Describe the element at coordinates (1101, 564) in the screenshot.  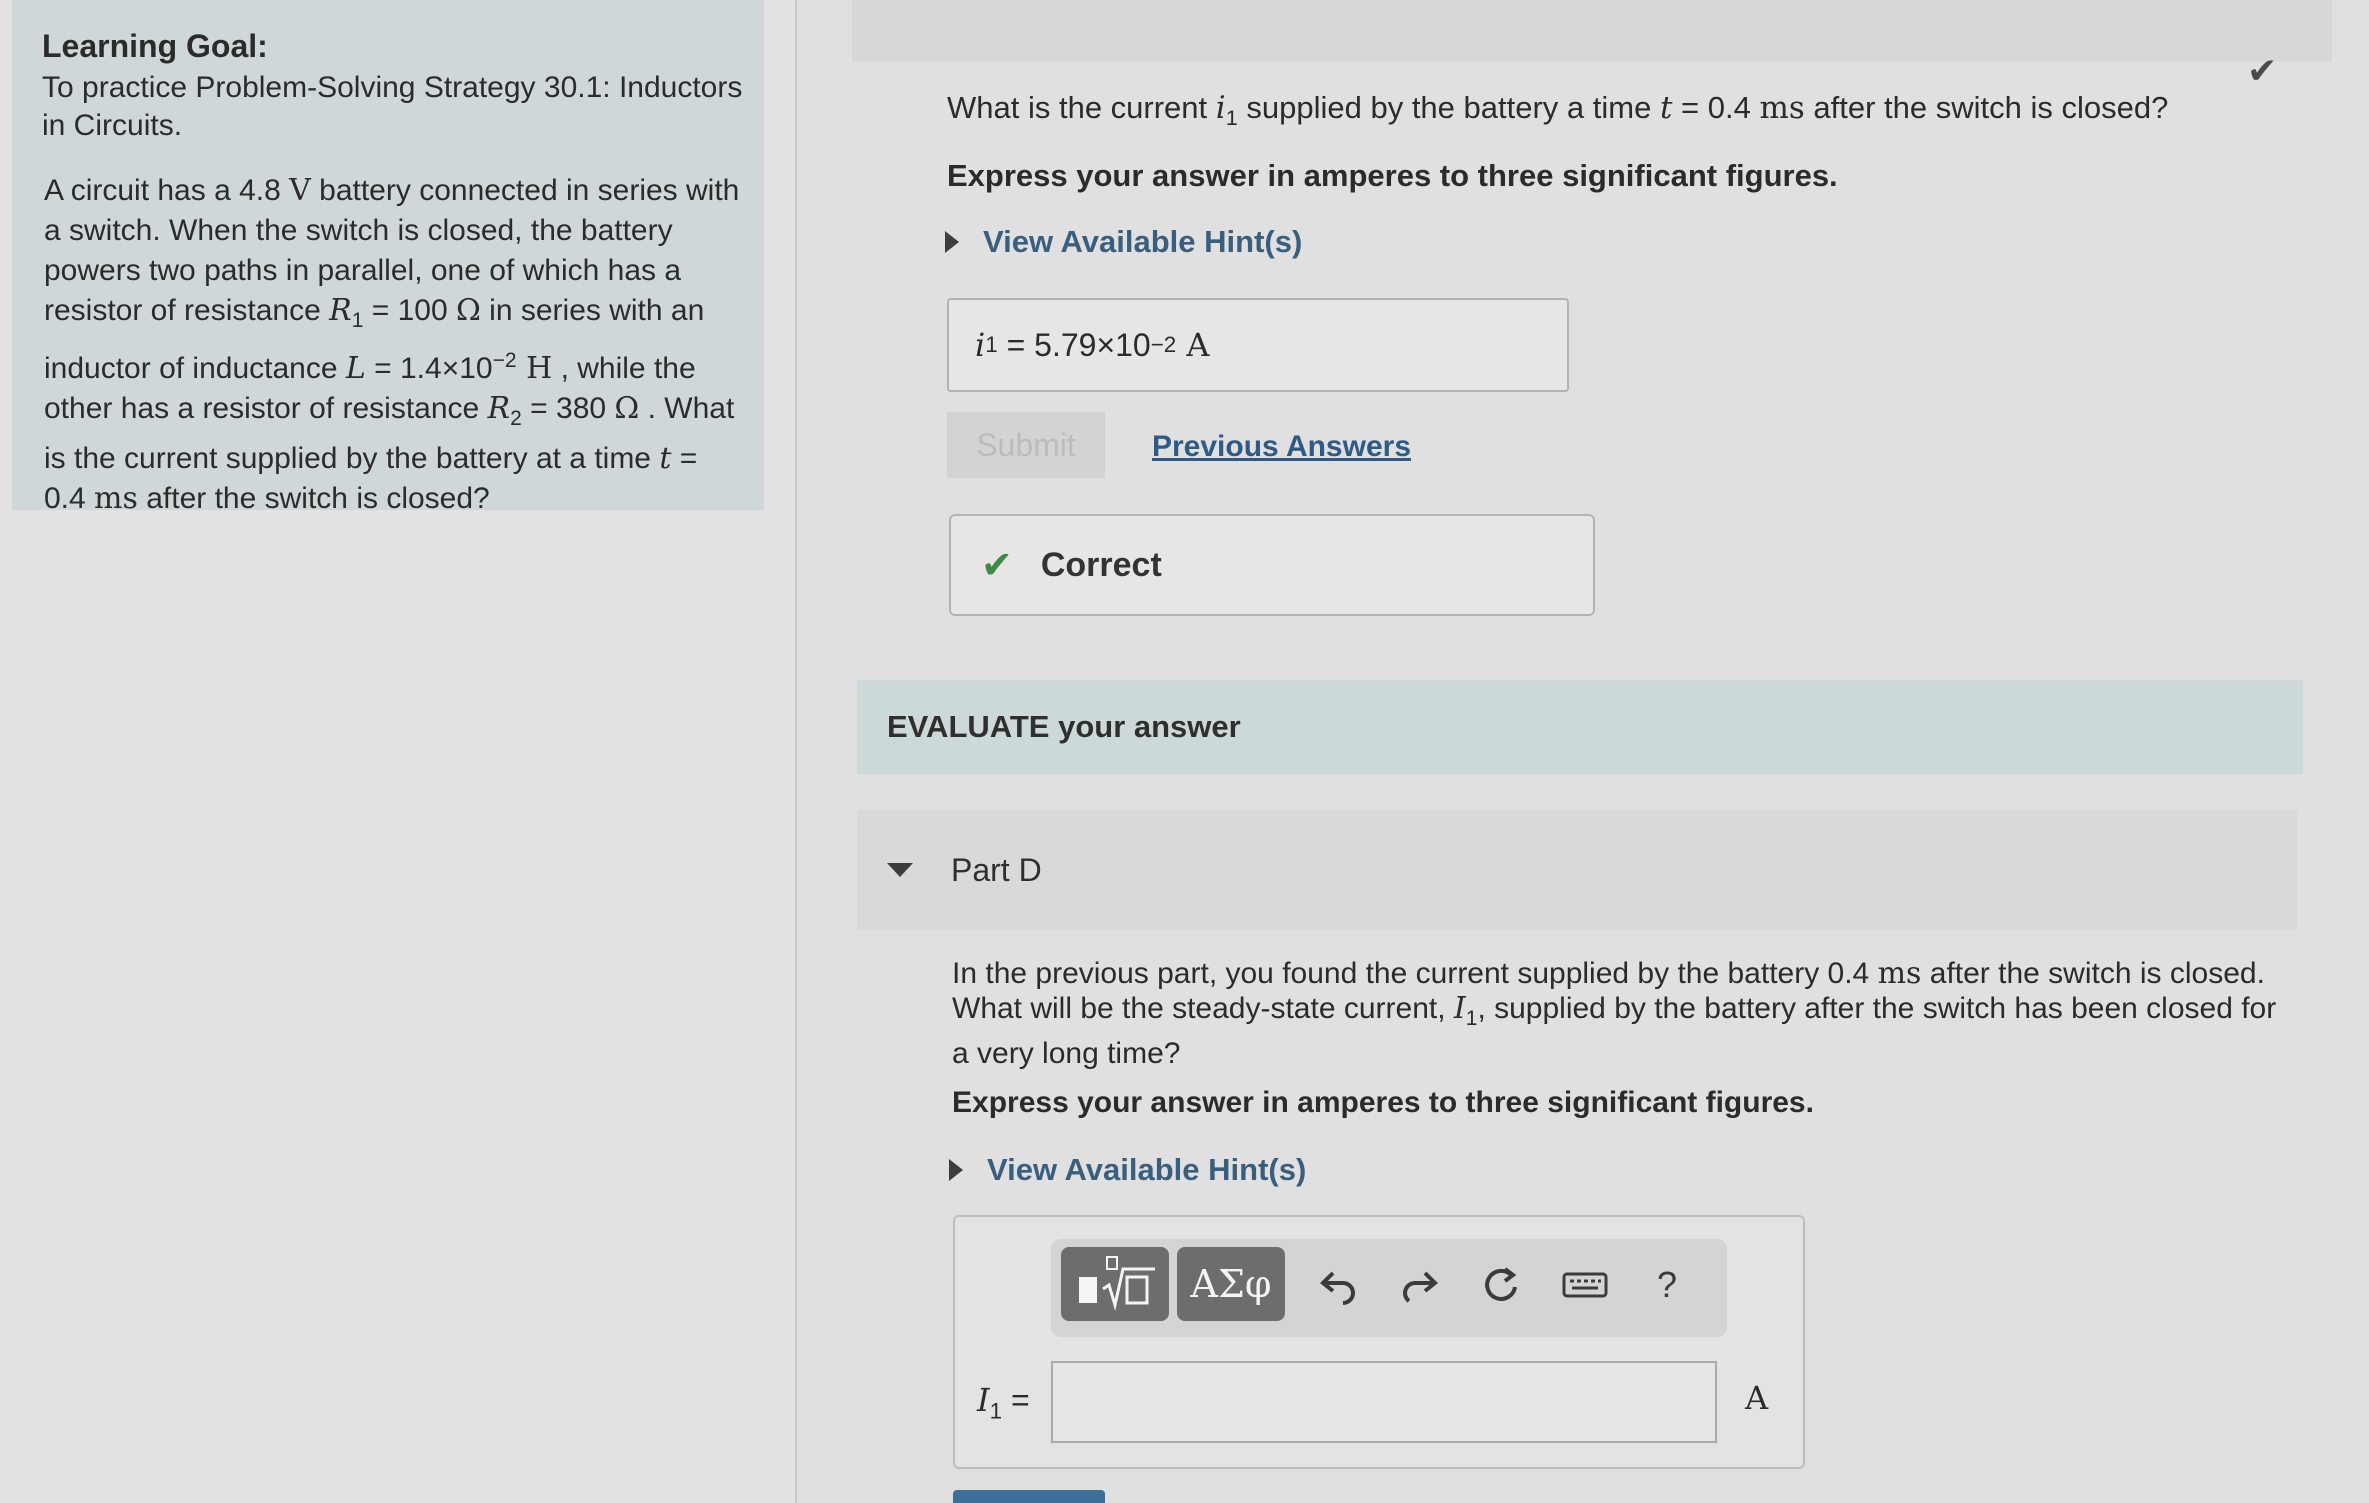
I see `feedback-label: Correct` at that location.